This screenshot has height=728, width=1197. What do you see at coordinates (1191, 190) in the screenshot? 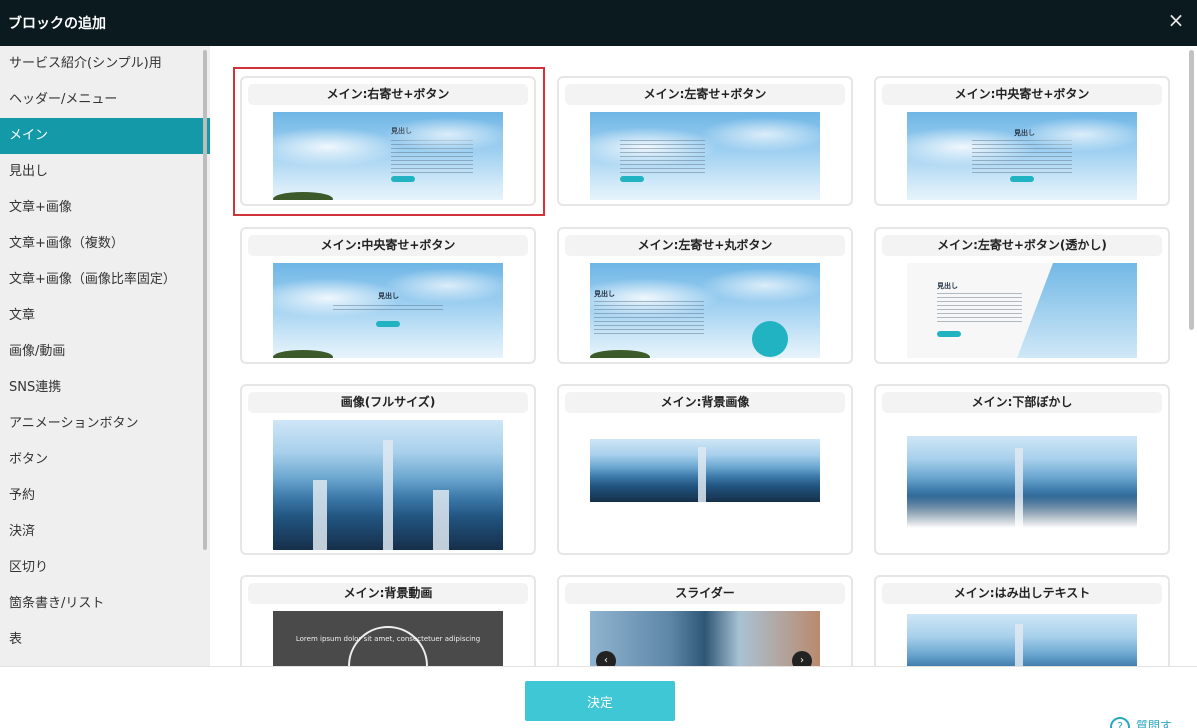
I see `grid-scrollbar` at bounding box center [1191, 190].